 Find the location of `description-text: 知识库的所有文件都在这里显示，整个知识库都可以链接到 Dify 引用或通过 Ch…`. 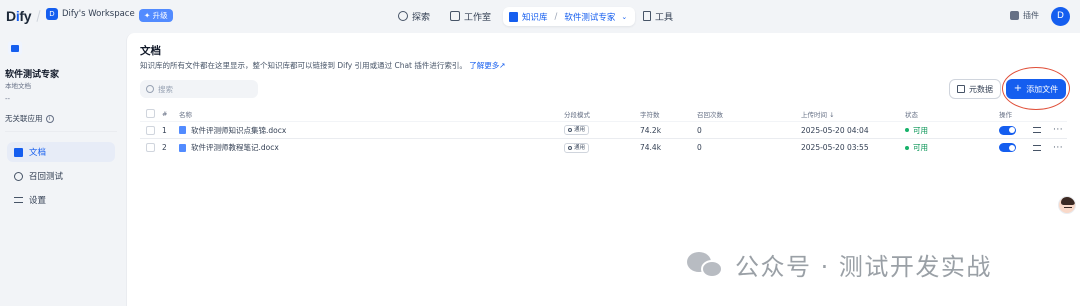

description-text: 知识库的所有文件都在这里显示，整个知识库都可以链接到 Dify 引用或通过 Ch… is located at coordinates (303, 65).